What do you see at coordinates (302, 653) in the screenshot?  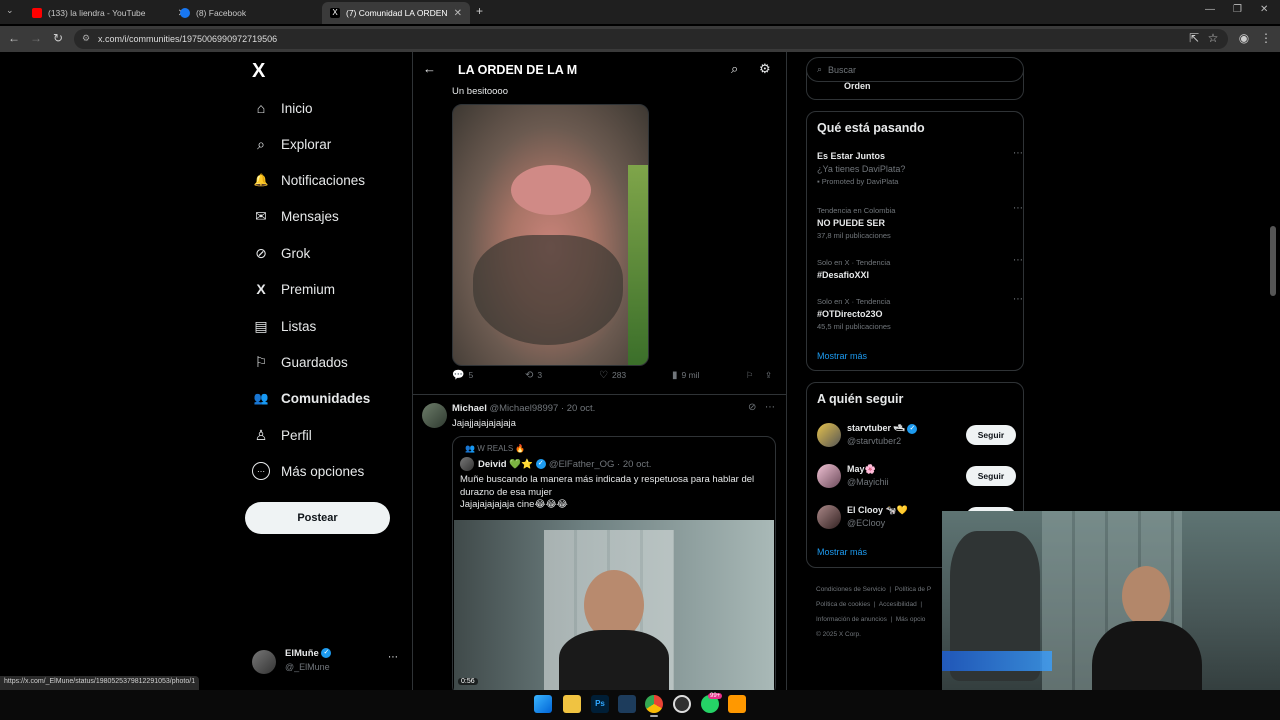 I see `account-name: ElMuñe` at bounding box center [302, 653].